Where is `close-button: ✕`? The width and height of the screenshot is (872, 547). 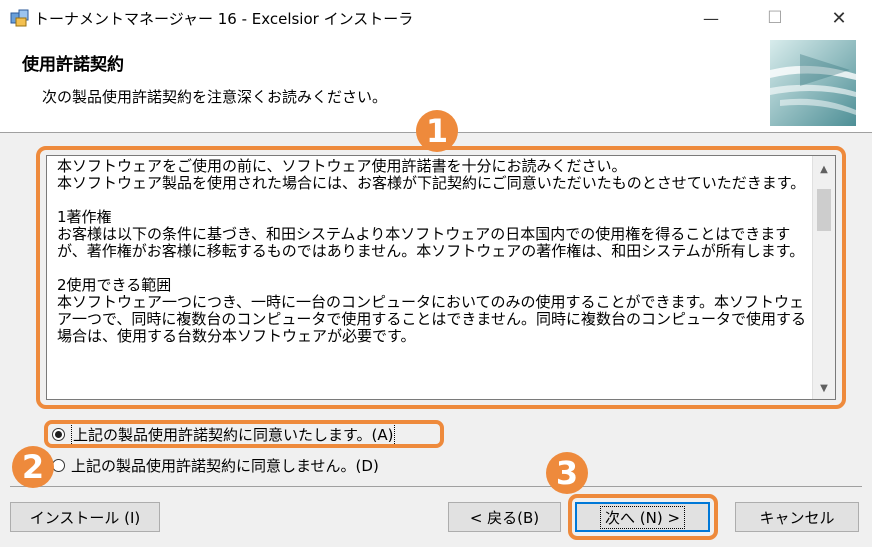 close-button: ✕ is located at coordinates (839, 18).